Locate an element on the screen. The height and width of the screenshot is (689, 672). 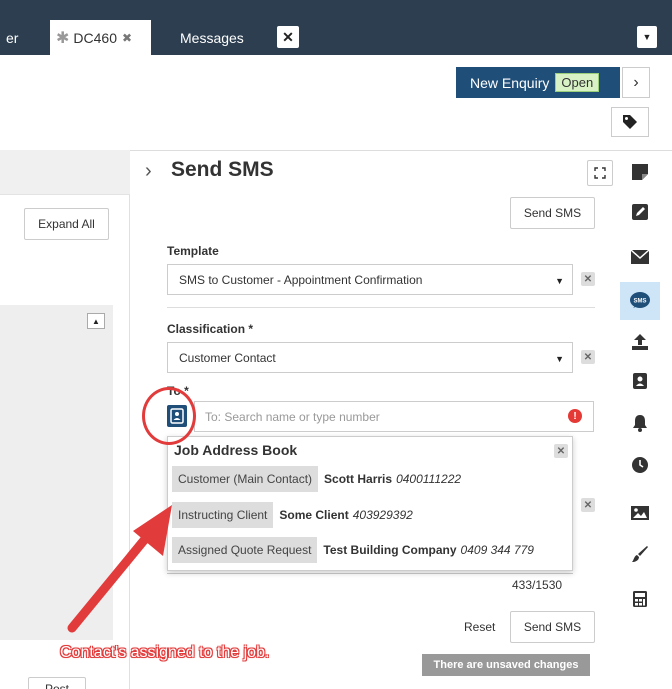
send-sms-button: Send SMS is located at coordinates (552, 627).